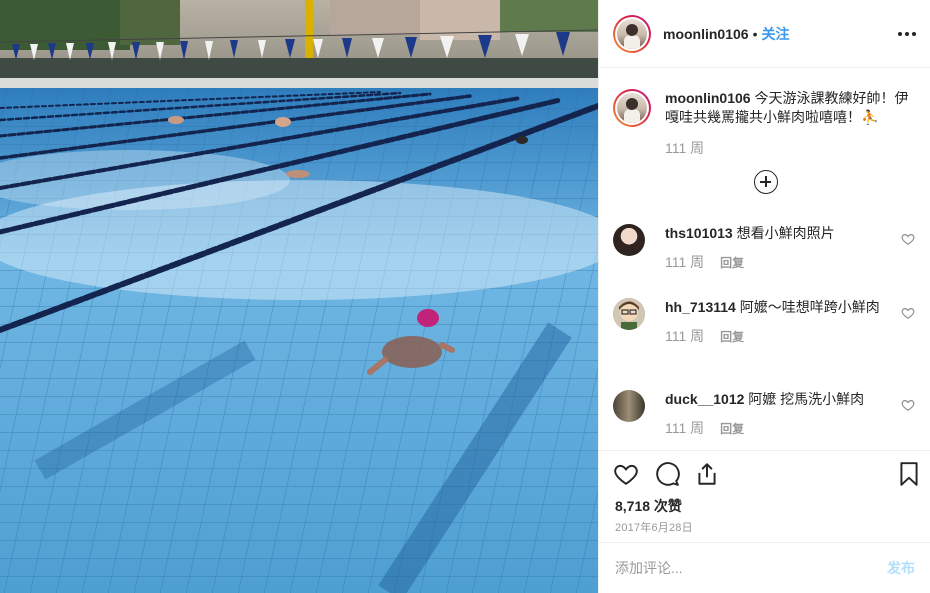 This screenshot has height=593, width=930. What do you see at coordinates (751, 568) in the screenshot?
I see `comment-input` at bounding box center [751, 568].